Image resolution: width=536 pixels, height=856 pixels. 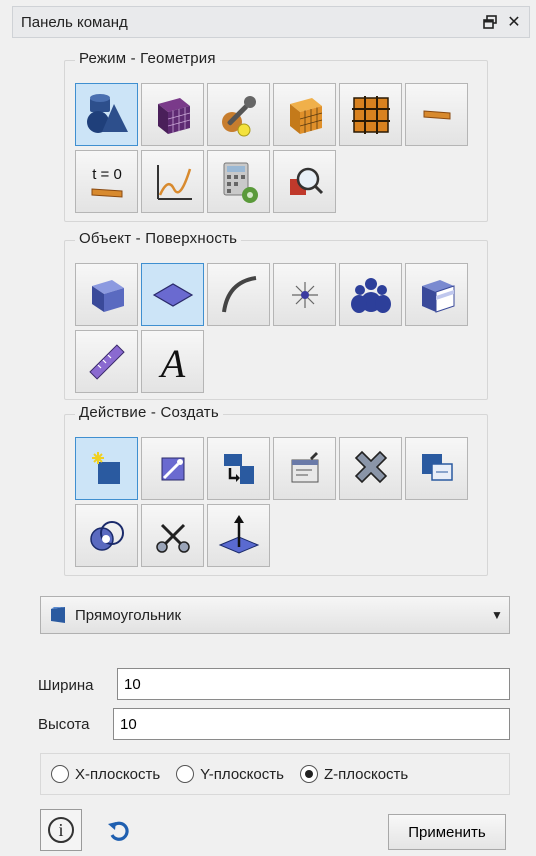 I want to click on height-field, so click(x=311, y=724).